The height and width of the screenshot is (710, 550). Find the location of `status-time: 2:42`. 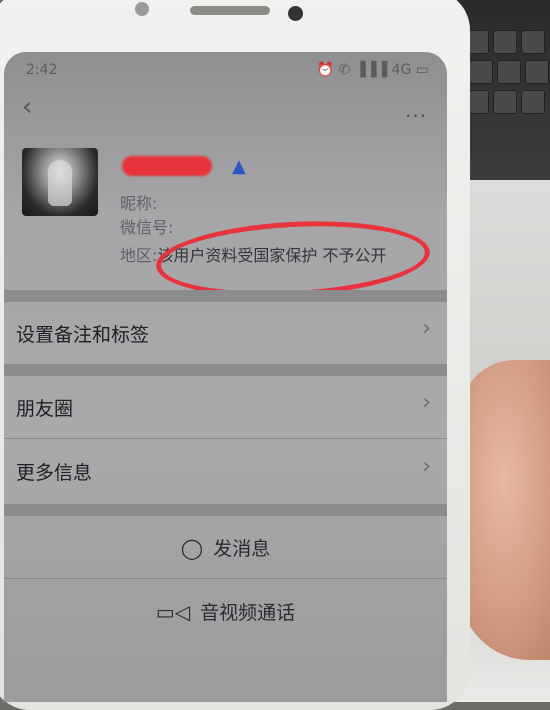

status-time: 2:42 is located at coordinates (42, 70).